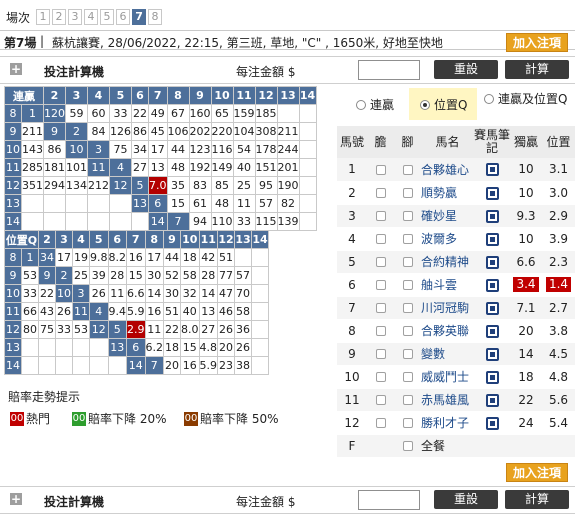 This screenshot has width=575, height=525. What do you see at coordinates (140, 167) in the screenshot?
I see `odds-cell: 27` at bounding box center [140, 167].